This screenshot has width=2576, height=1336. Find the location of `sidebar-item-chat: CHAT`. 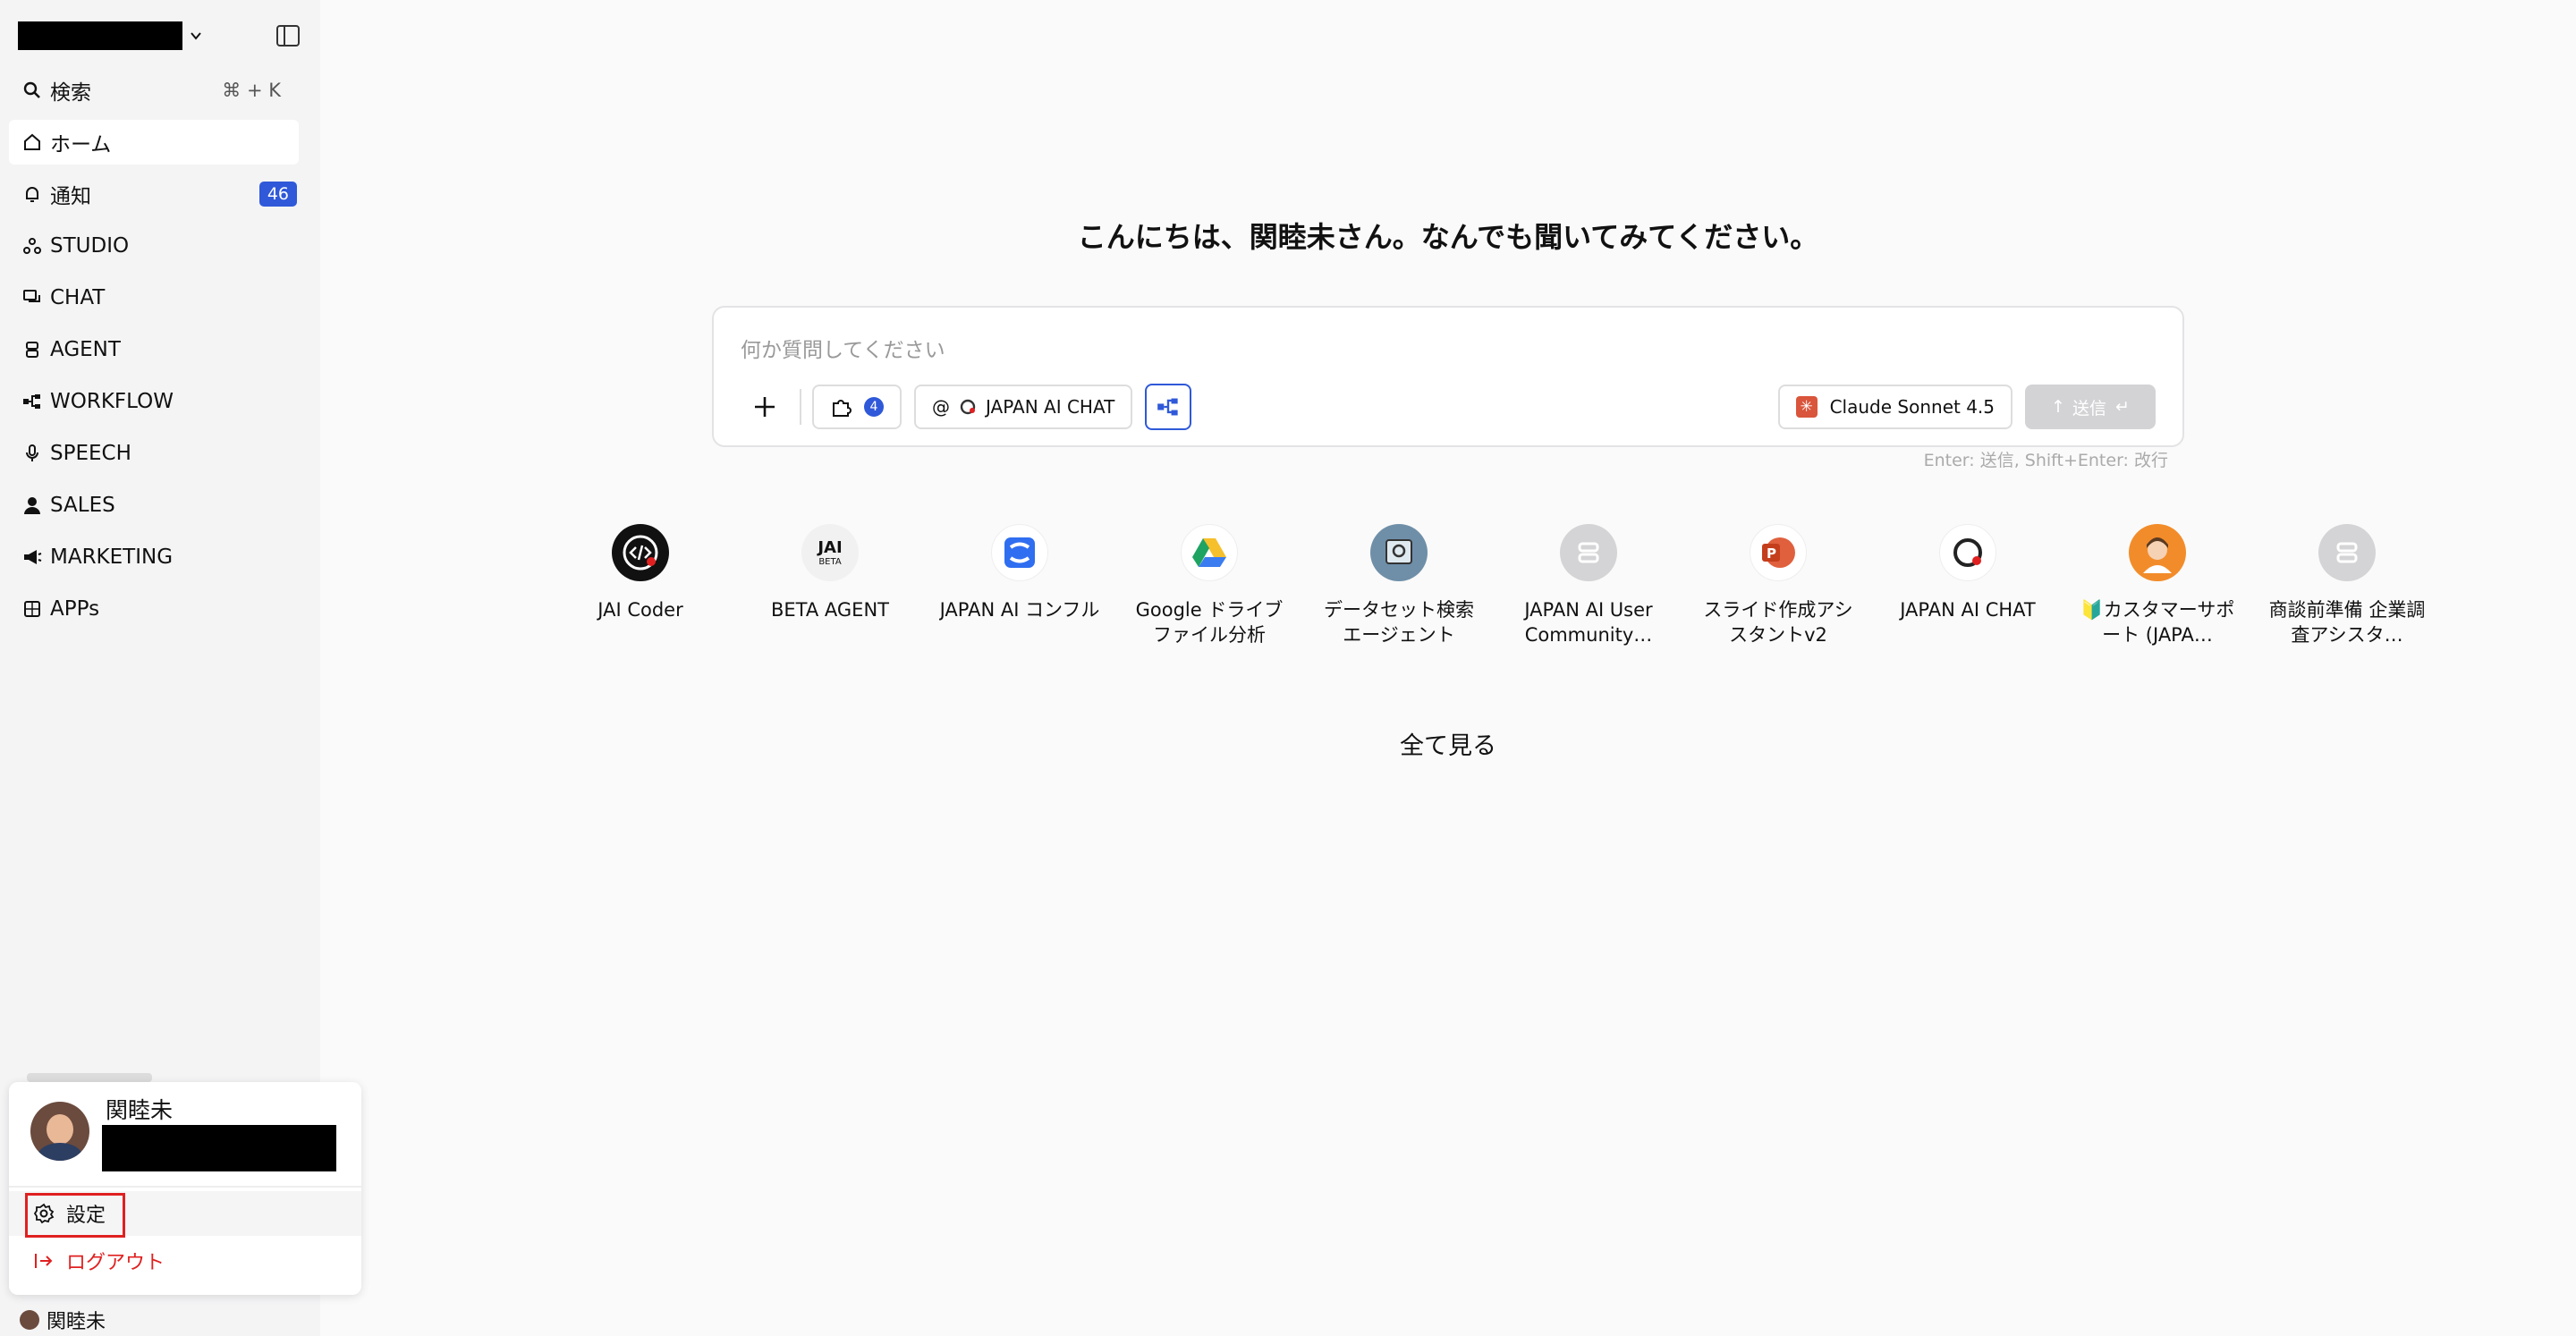

sidebar-item-chat: CHAT is located at coordinates (154, 297).